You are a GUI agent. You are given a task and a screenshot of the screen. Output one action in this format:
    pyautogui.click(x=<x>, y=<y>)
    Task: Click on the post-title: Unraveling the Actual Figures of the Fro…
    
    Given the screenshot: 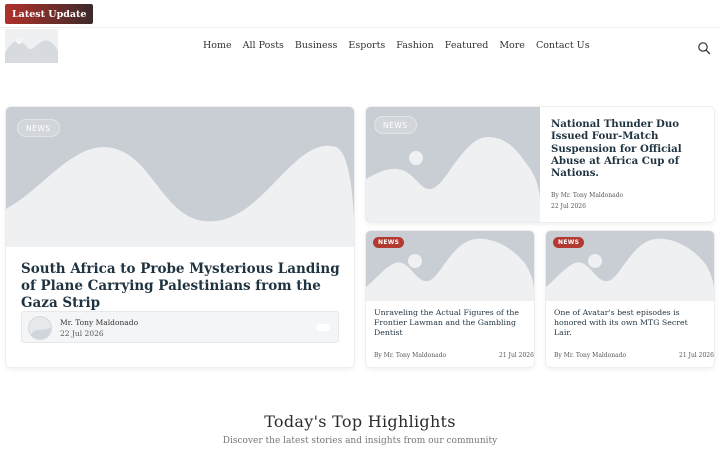 What is the action you would take?
    pyautogui.click(x=449, y=323)
    